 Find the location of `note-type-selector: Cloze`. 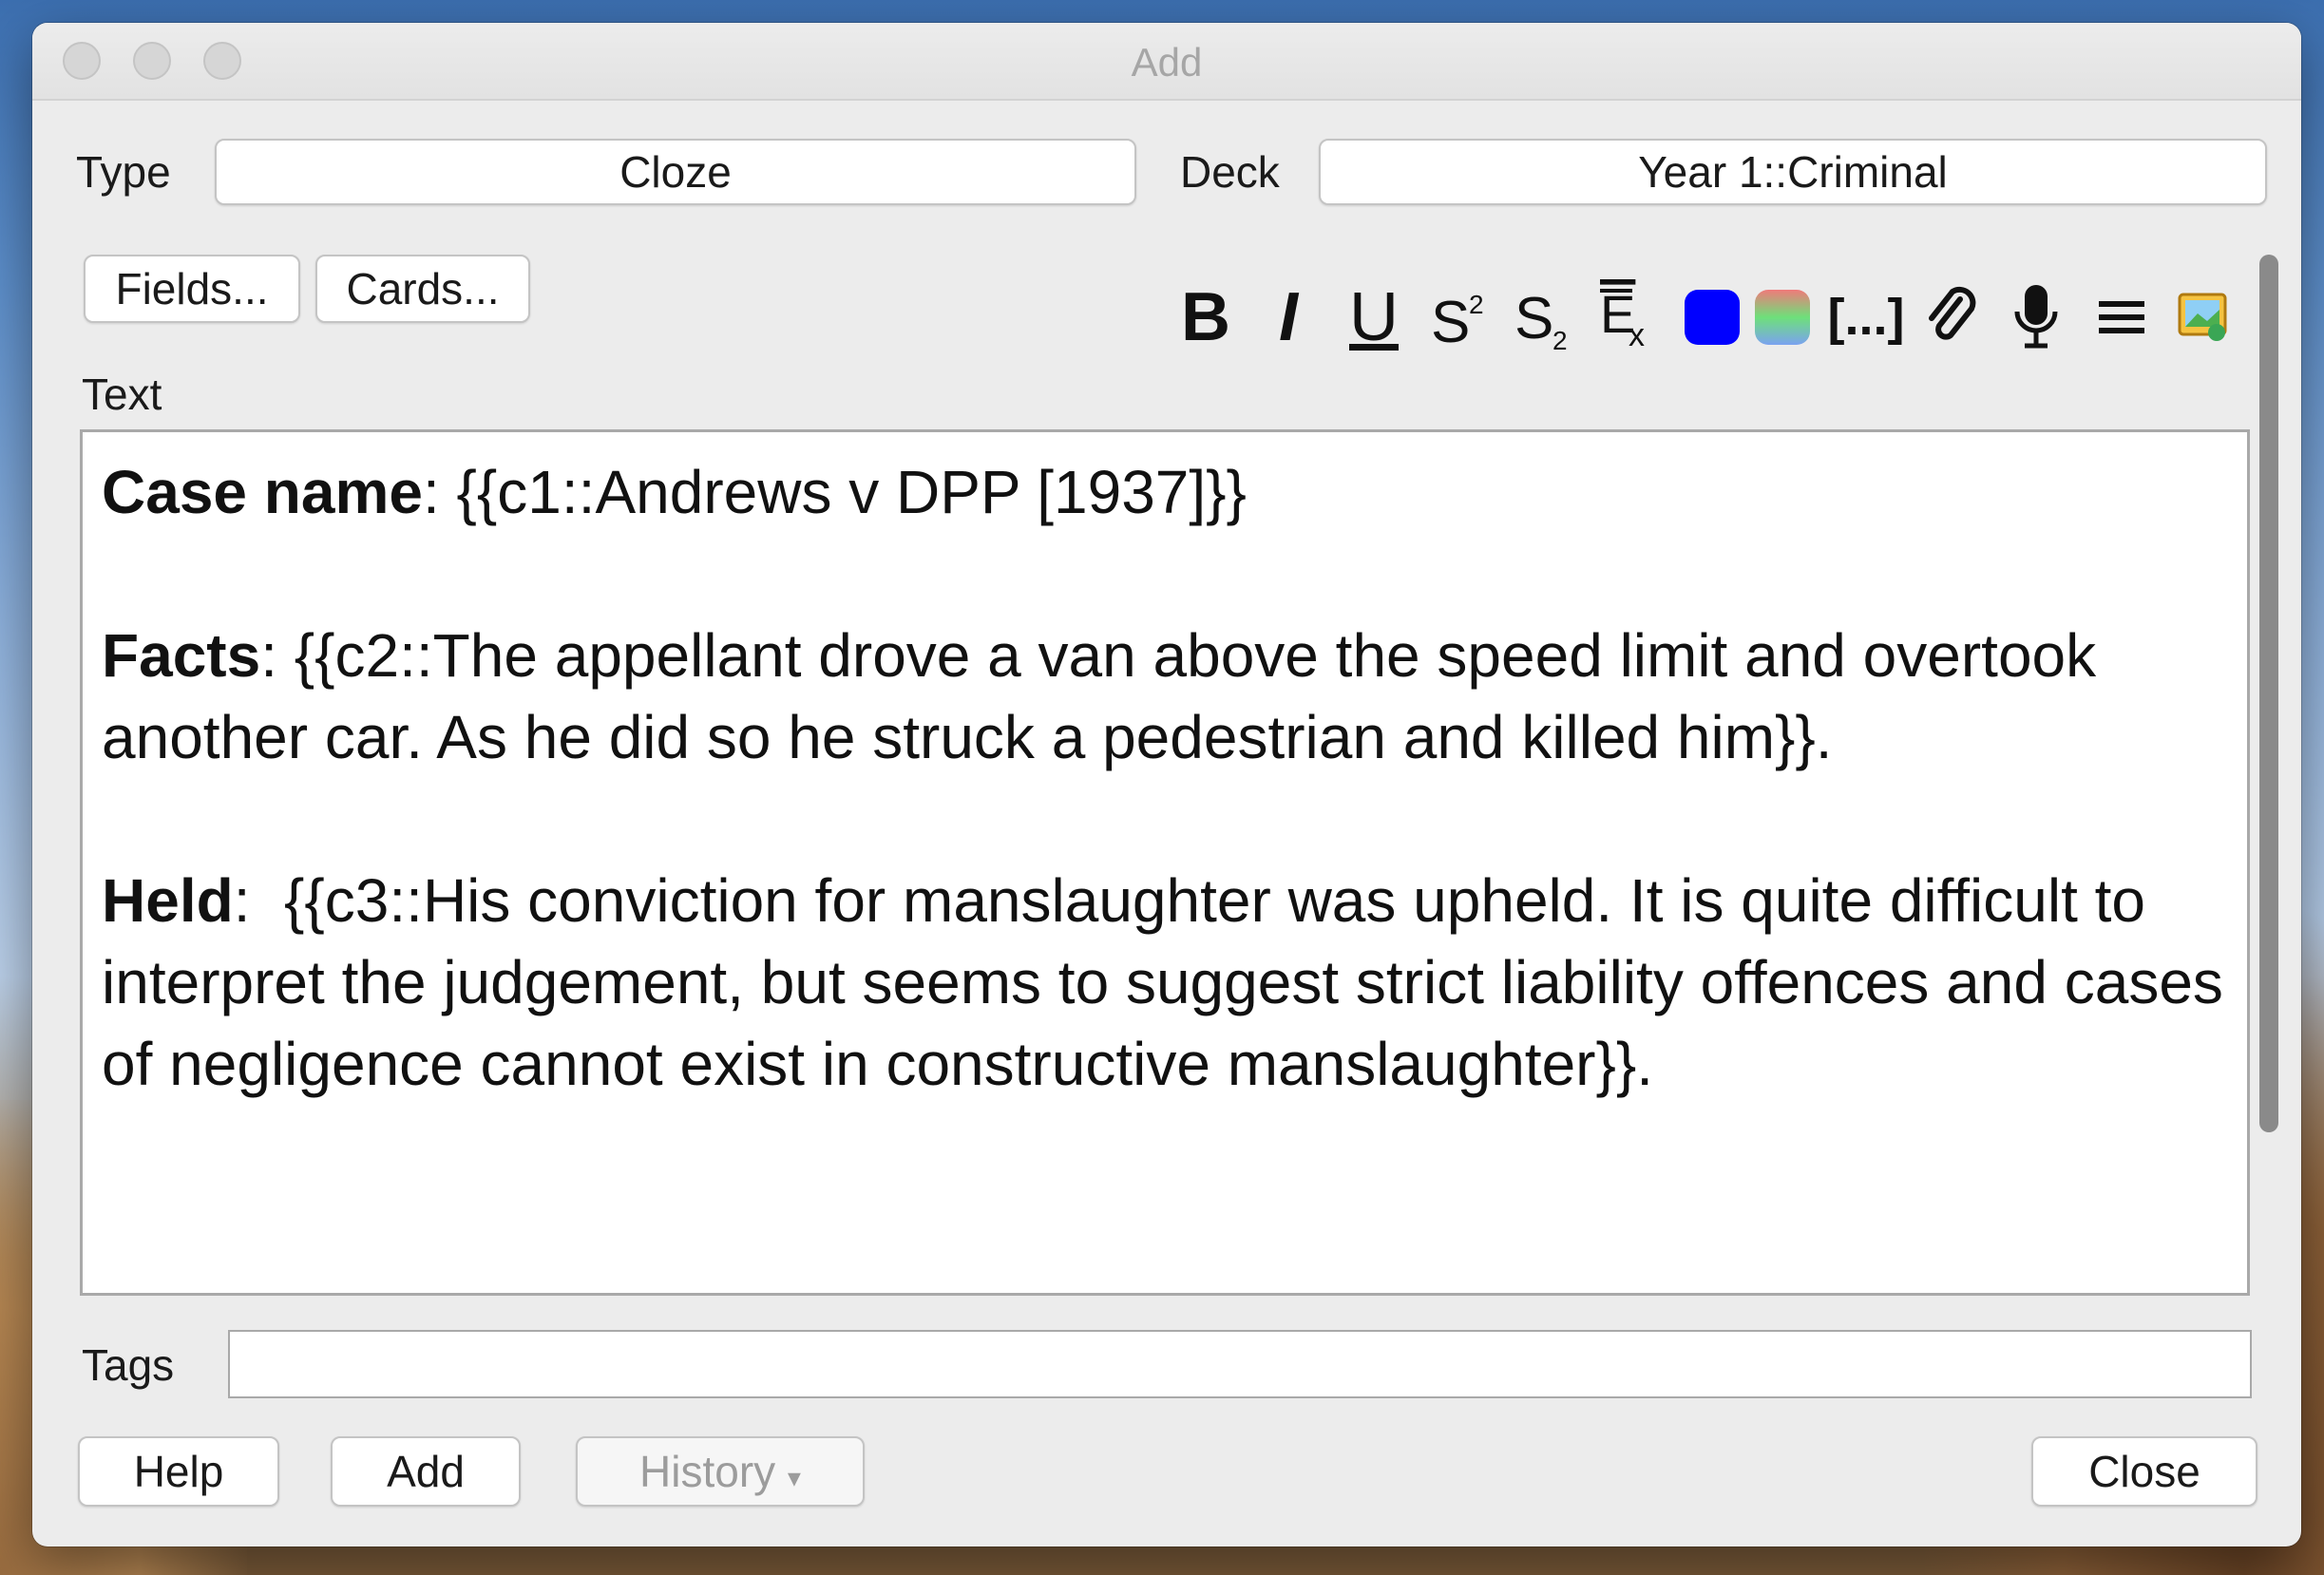

note-type-selector: Cloze is located at coordinates (675, 172).